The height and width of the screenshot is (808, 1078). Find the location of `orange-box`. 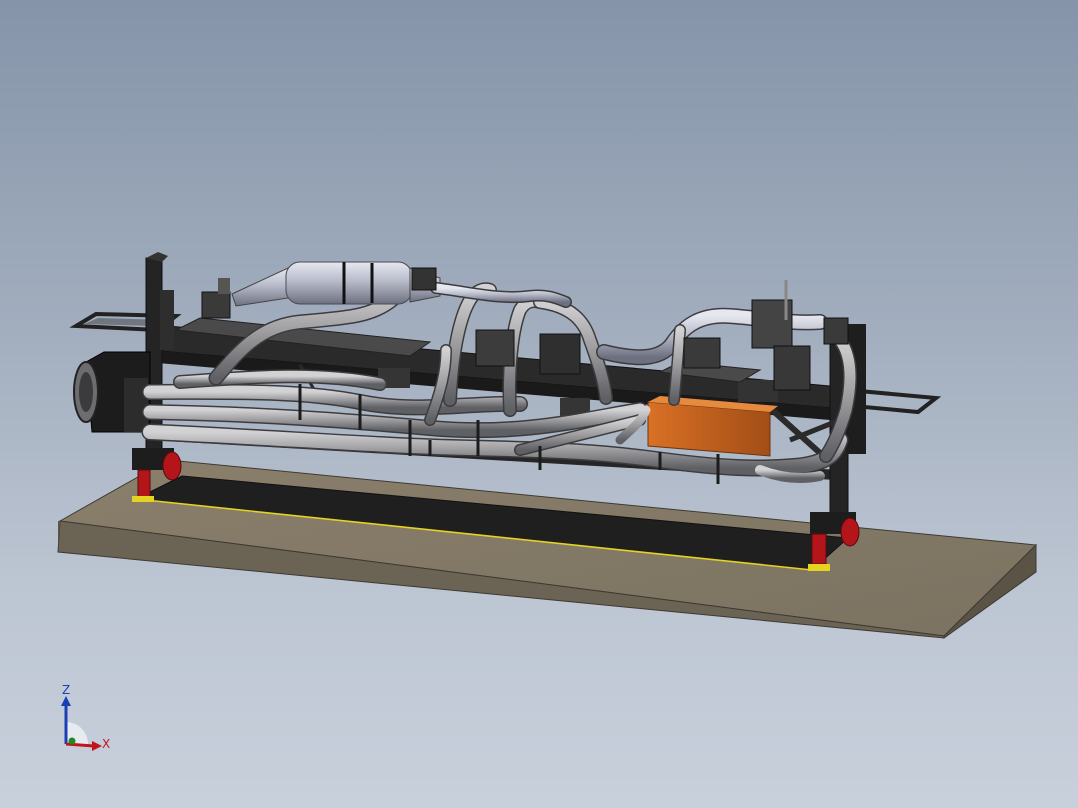

orange-box is located at coordinates (712, 426).